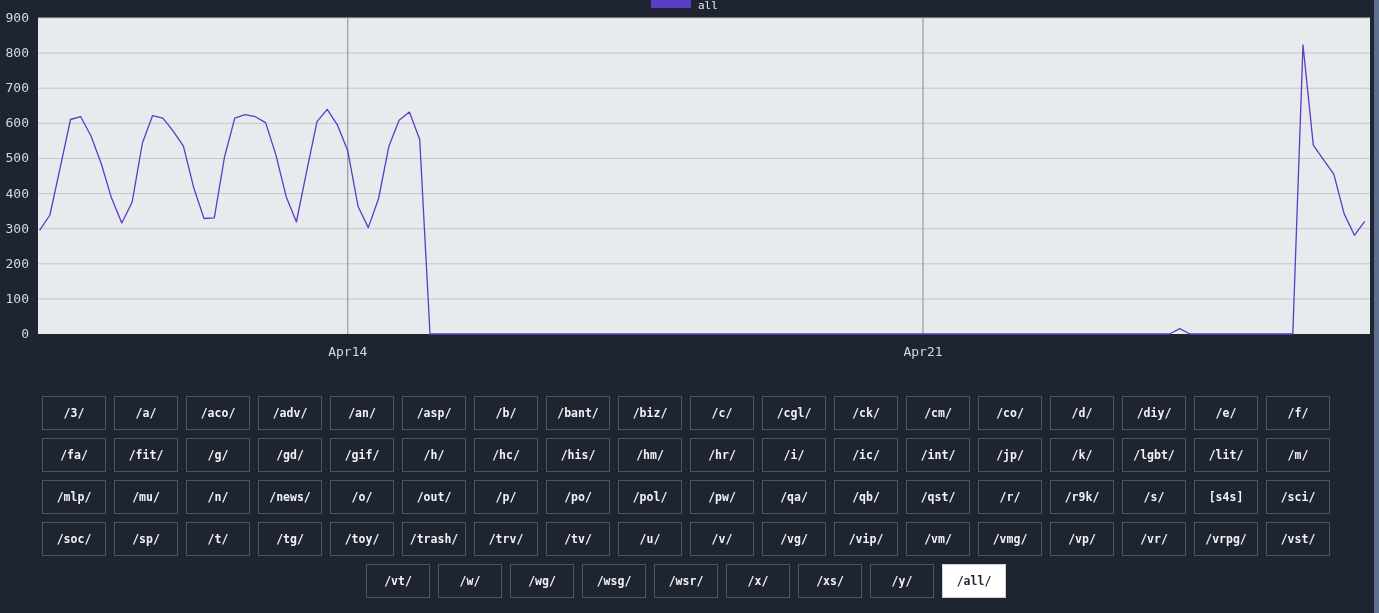  I want to click on legend-label: all, so click(708, 6).